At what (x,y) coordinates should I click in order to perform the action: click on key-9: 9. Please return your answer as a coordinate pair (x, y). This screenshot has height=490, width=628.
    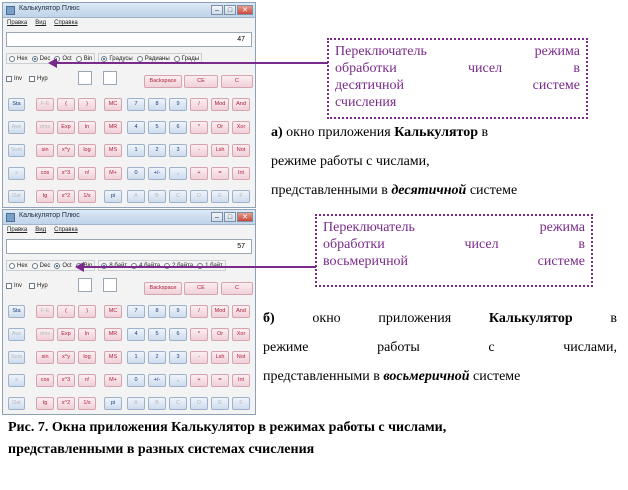
    Looking at the image, I should click on (178, 104).